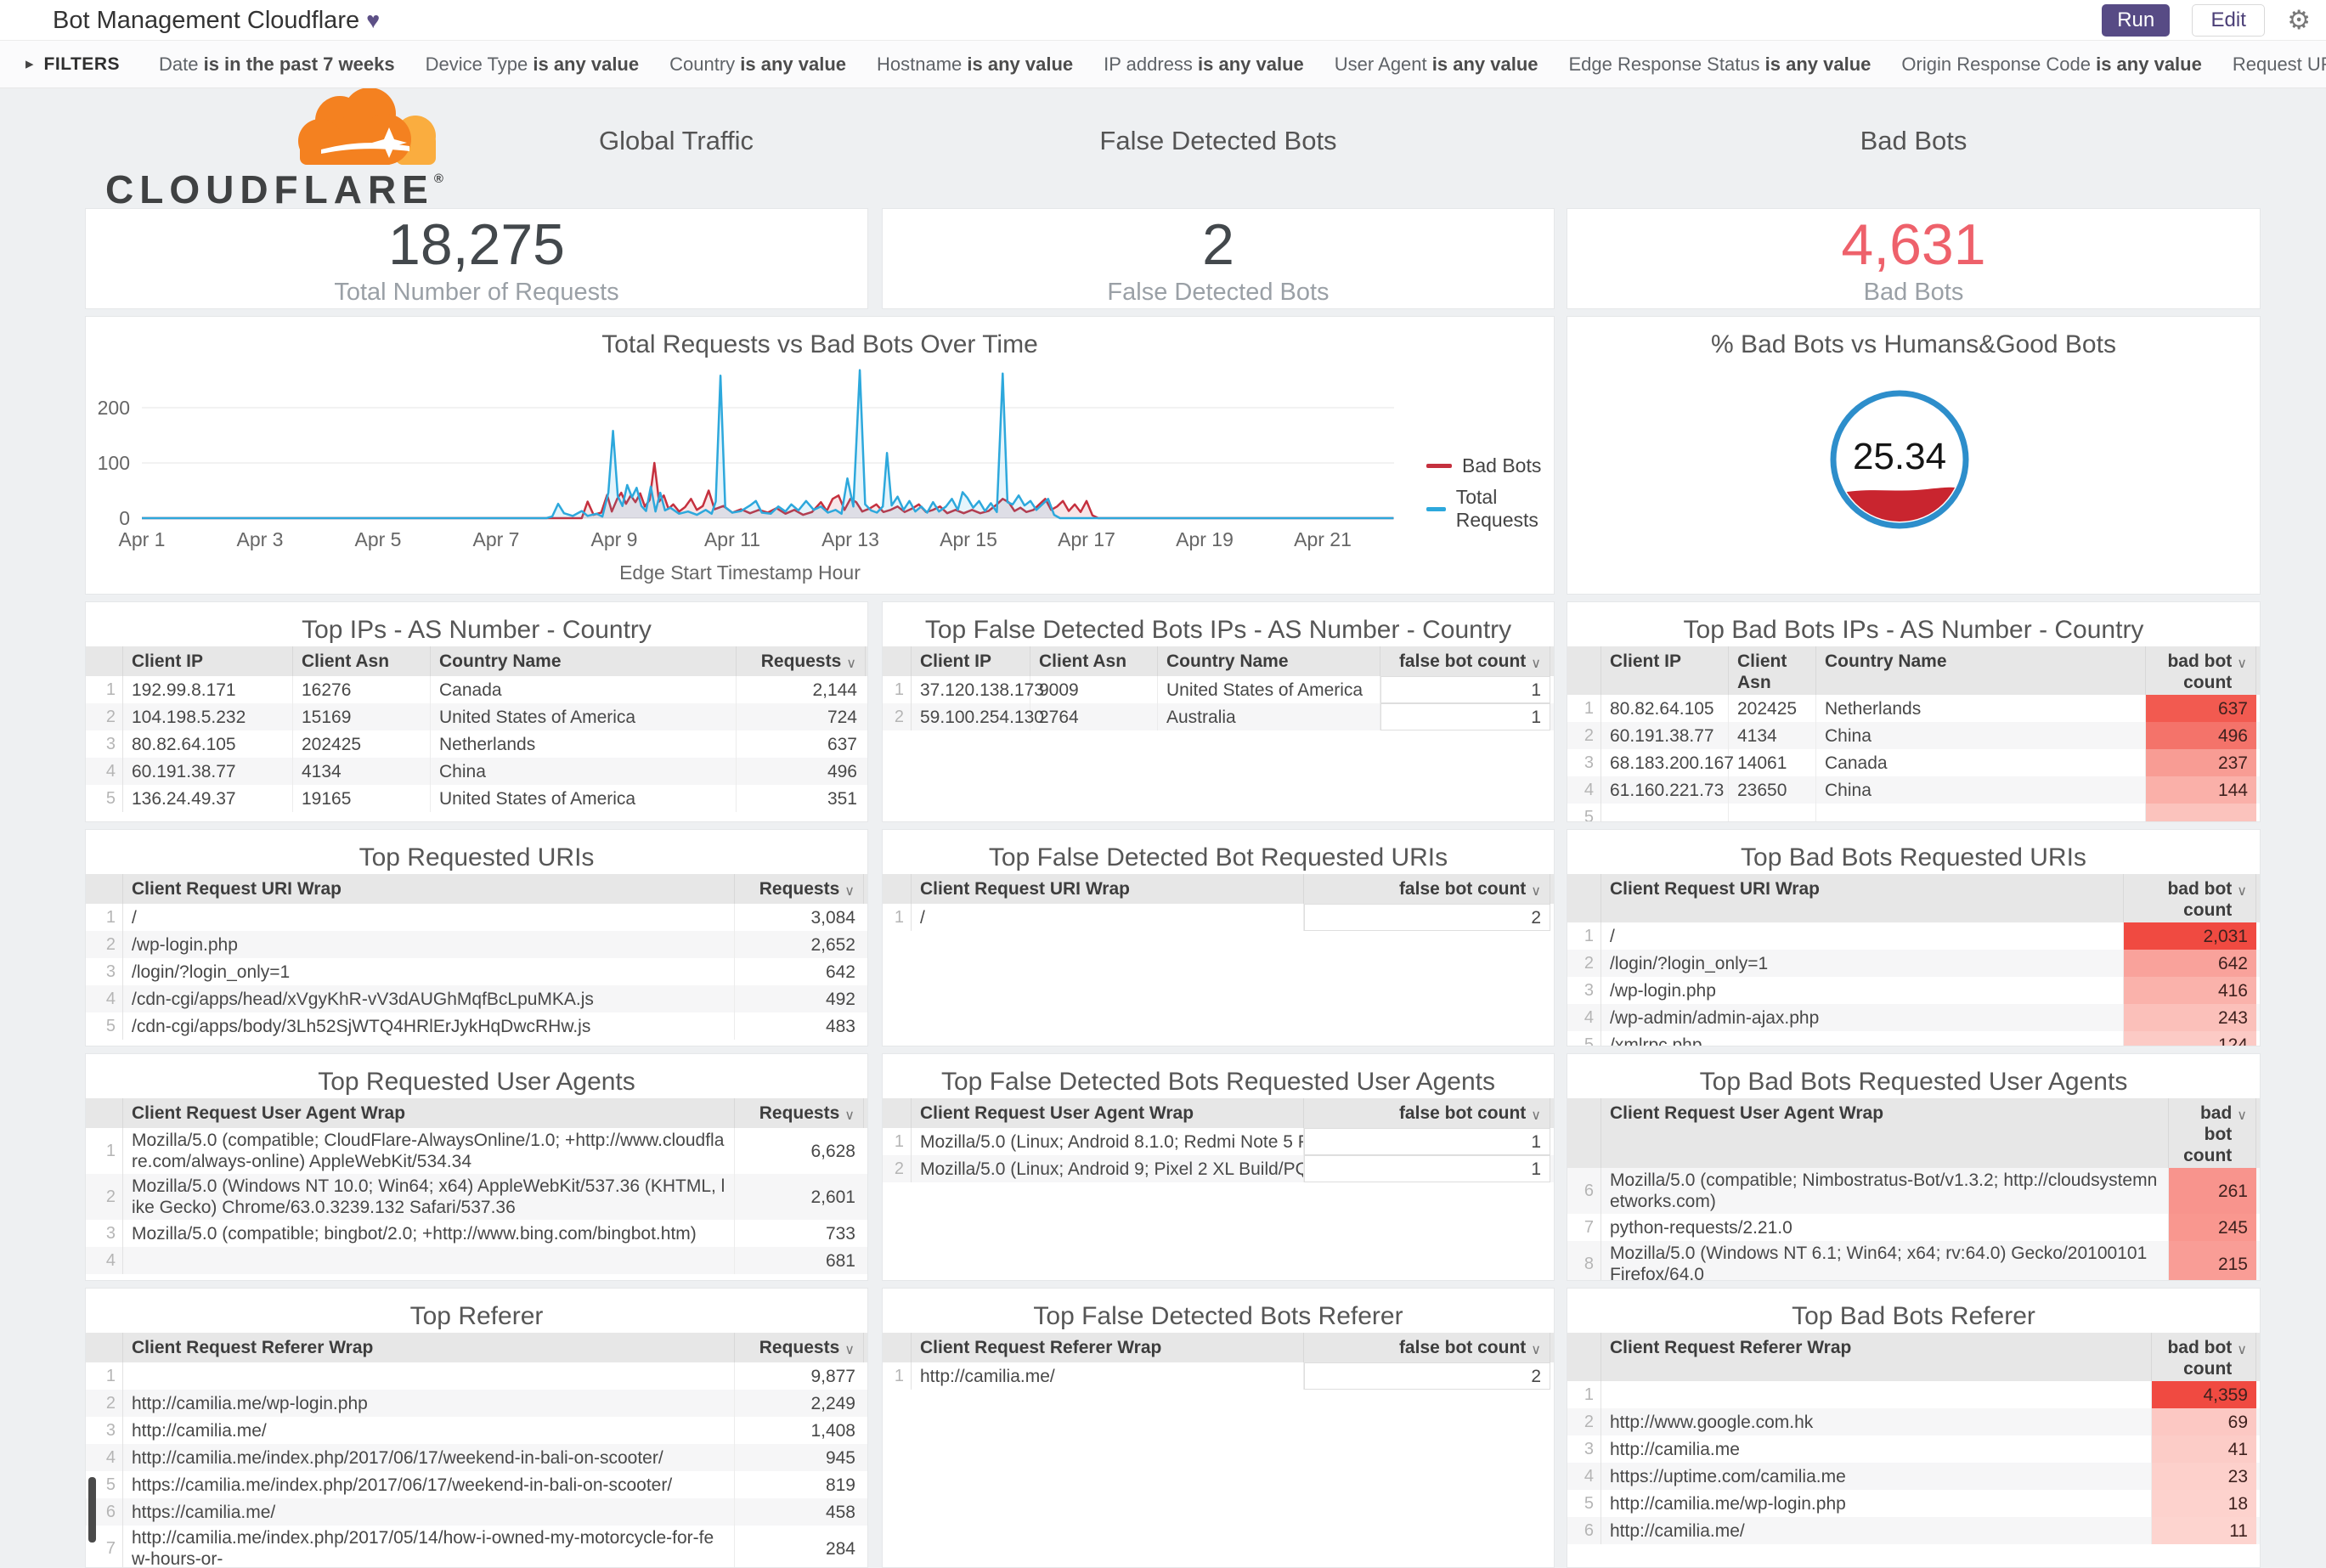 The width and height of the screenshot is (2326, 1568). I want to click on table-header-row: Client Request URI Wrap Requests ∨, so click(476, 889).